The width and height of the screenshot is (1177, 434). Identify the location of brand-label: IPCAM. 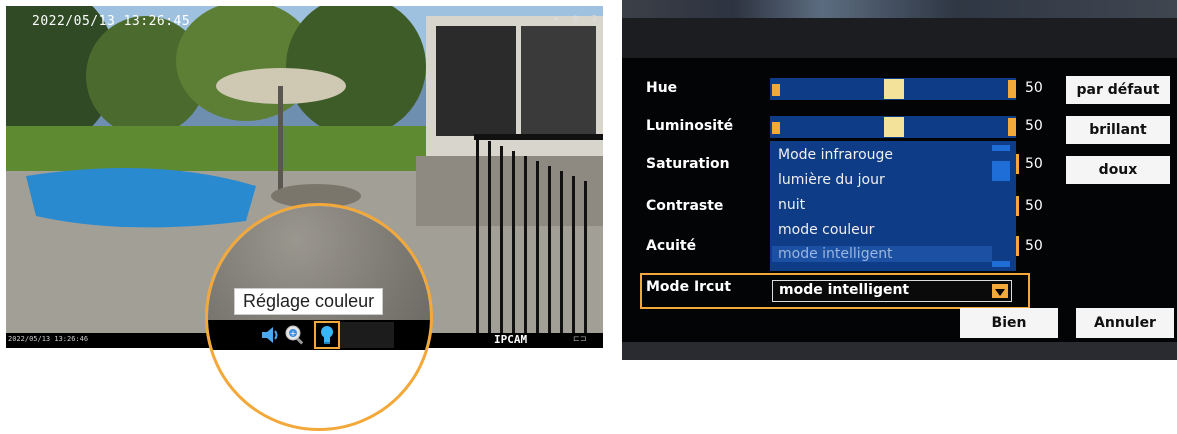
(511, 339).